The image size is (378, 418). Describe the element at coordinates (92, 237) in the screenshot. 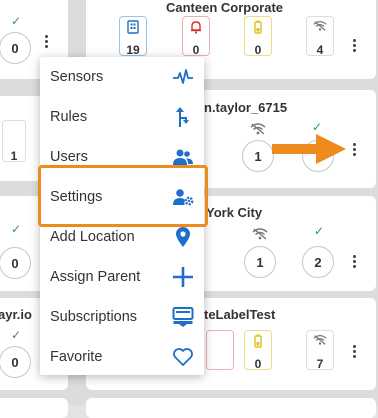

I see `menu-item-label: Add Location` at that location.